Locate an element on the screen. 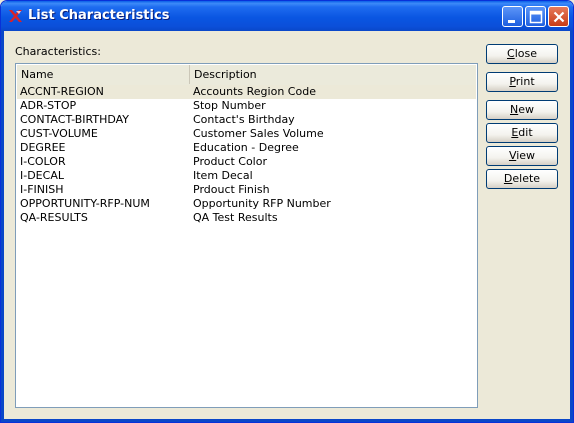  list-item: ACCNT-REGION Accounts Region Code is located at coordinates (246, 92).